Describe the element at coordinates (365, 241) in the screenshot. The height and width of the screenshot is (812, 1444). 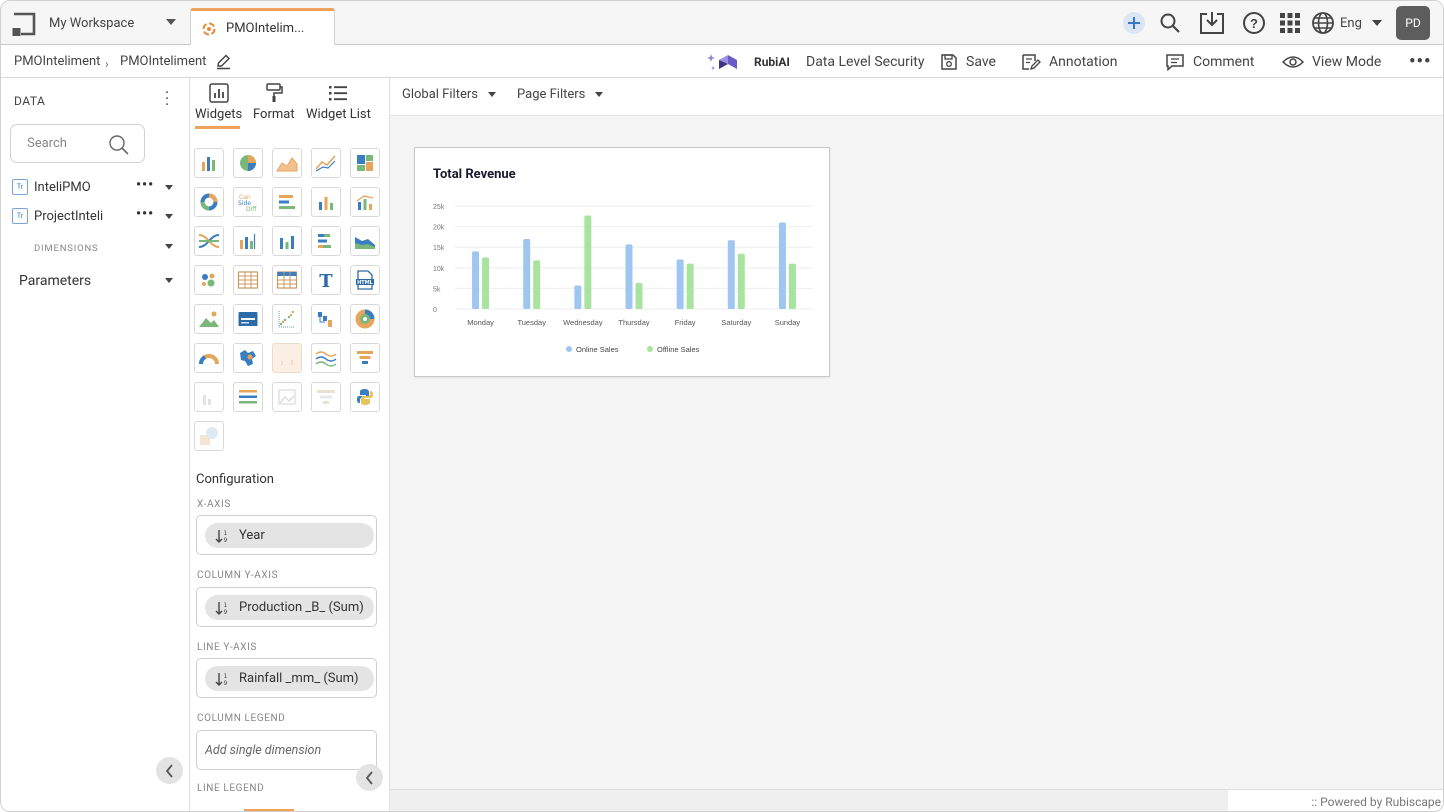
I see `stacked-area-widget-icon` at that location.